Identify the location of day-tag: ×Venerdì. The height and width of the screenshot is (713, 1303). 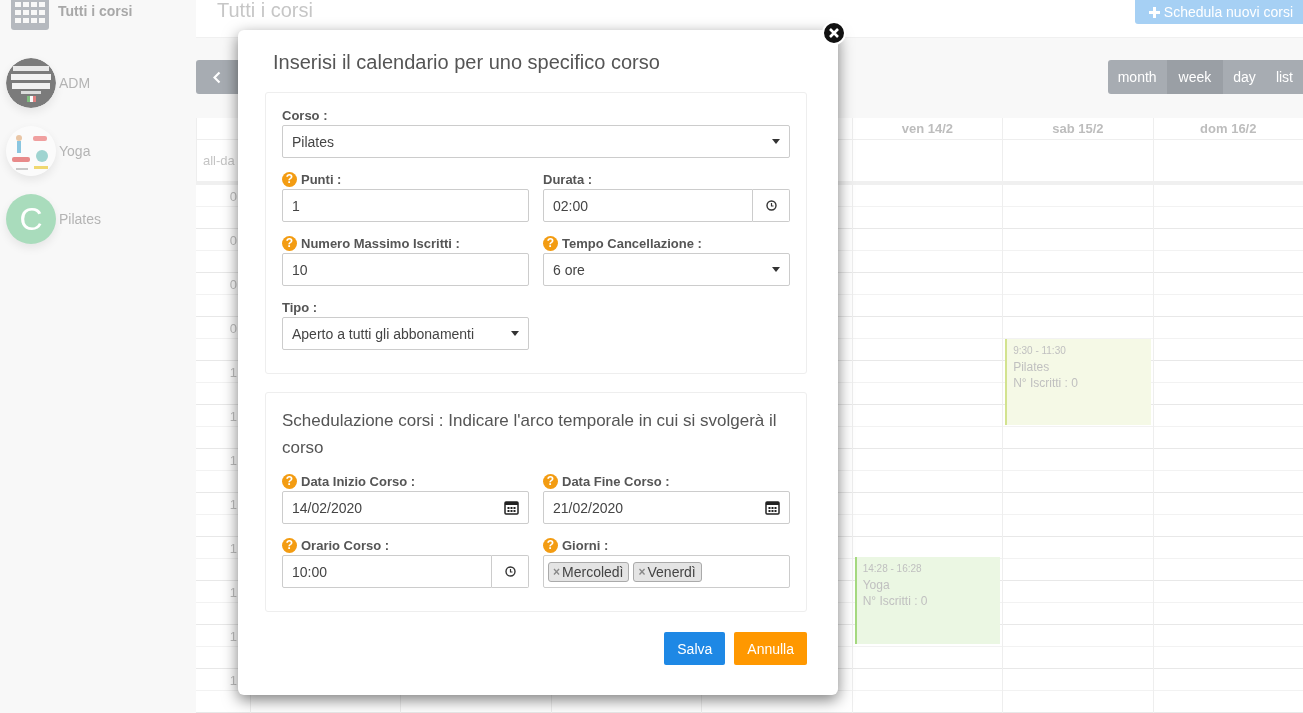
(667, 571).